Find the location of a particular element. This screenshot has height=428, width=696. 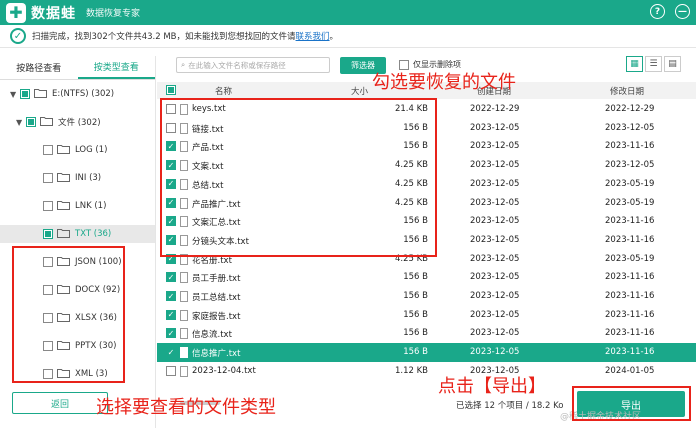

file-name: 分镜头文本.txt is located at coordinates (220, 241).